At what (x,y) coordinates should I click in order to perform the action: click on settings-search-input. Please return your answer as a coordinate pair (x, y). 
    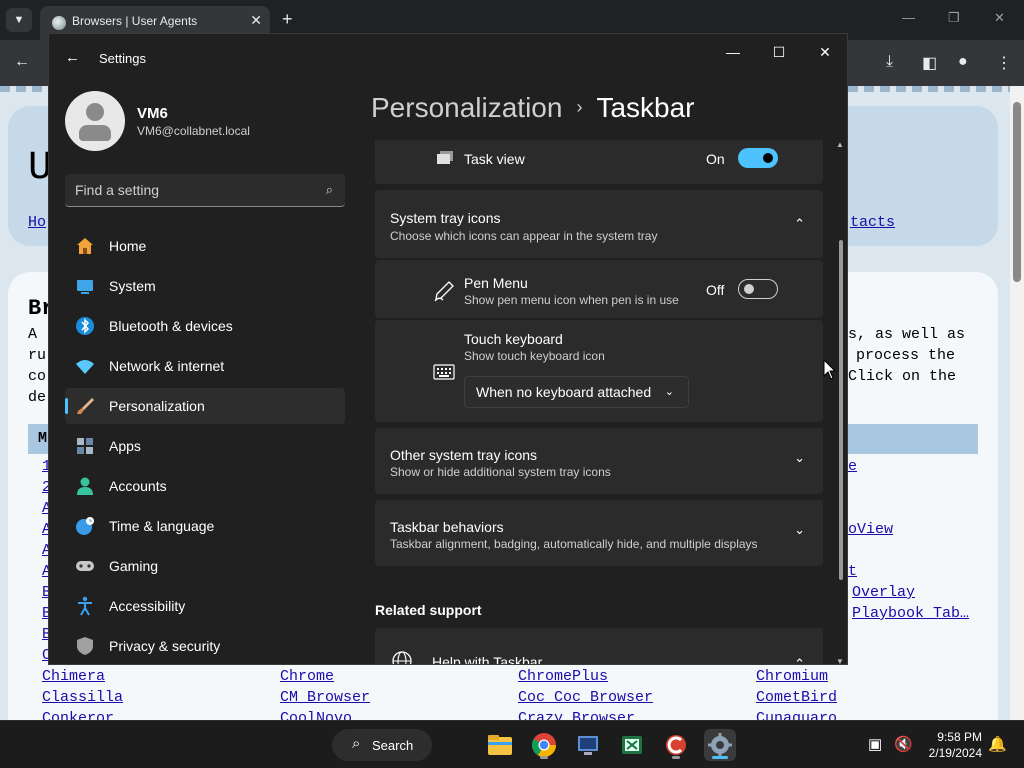
    Looking at the image, I should click on (190, 190).